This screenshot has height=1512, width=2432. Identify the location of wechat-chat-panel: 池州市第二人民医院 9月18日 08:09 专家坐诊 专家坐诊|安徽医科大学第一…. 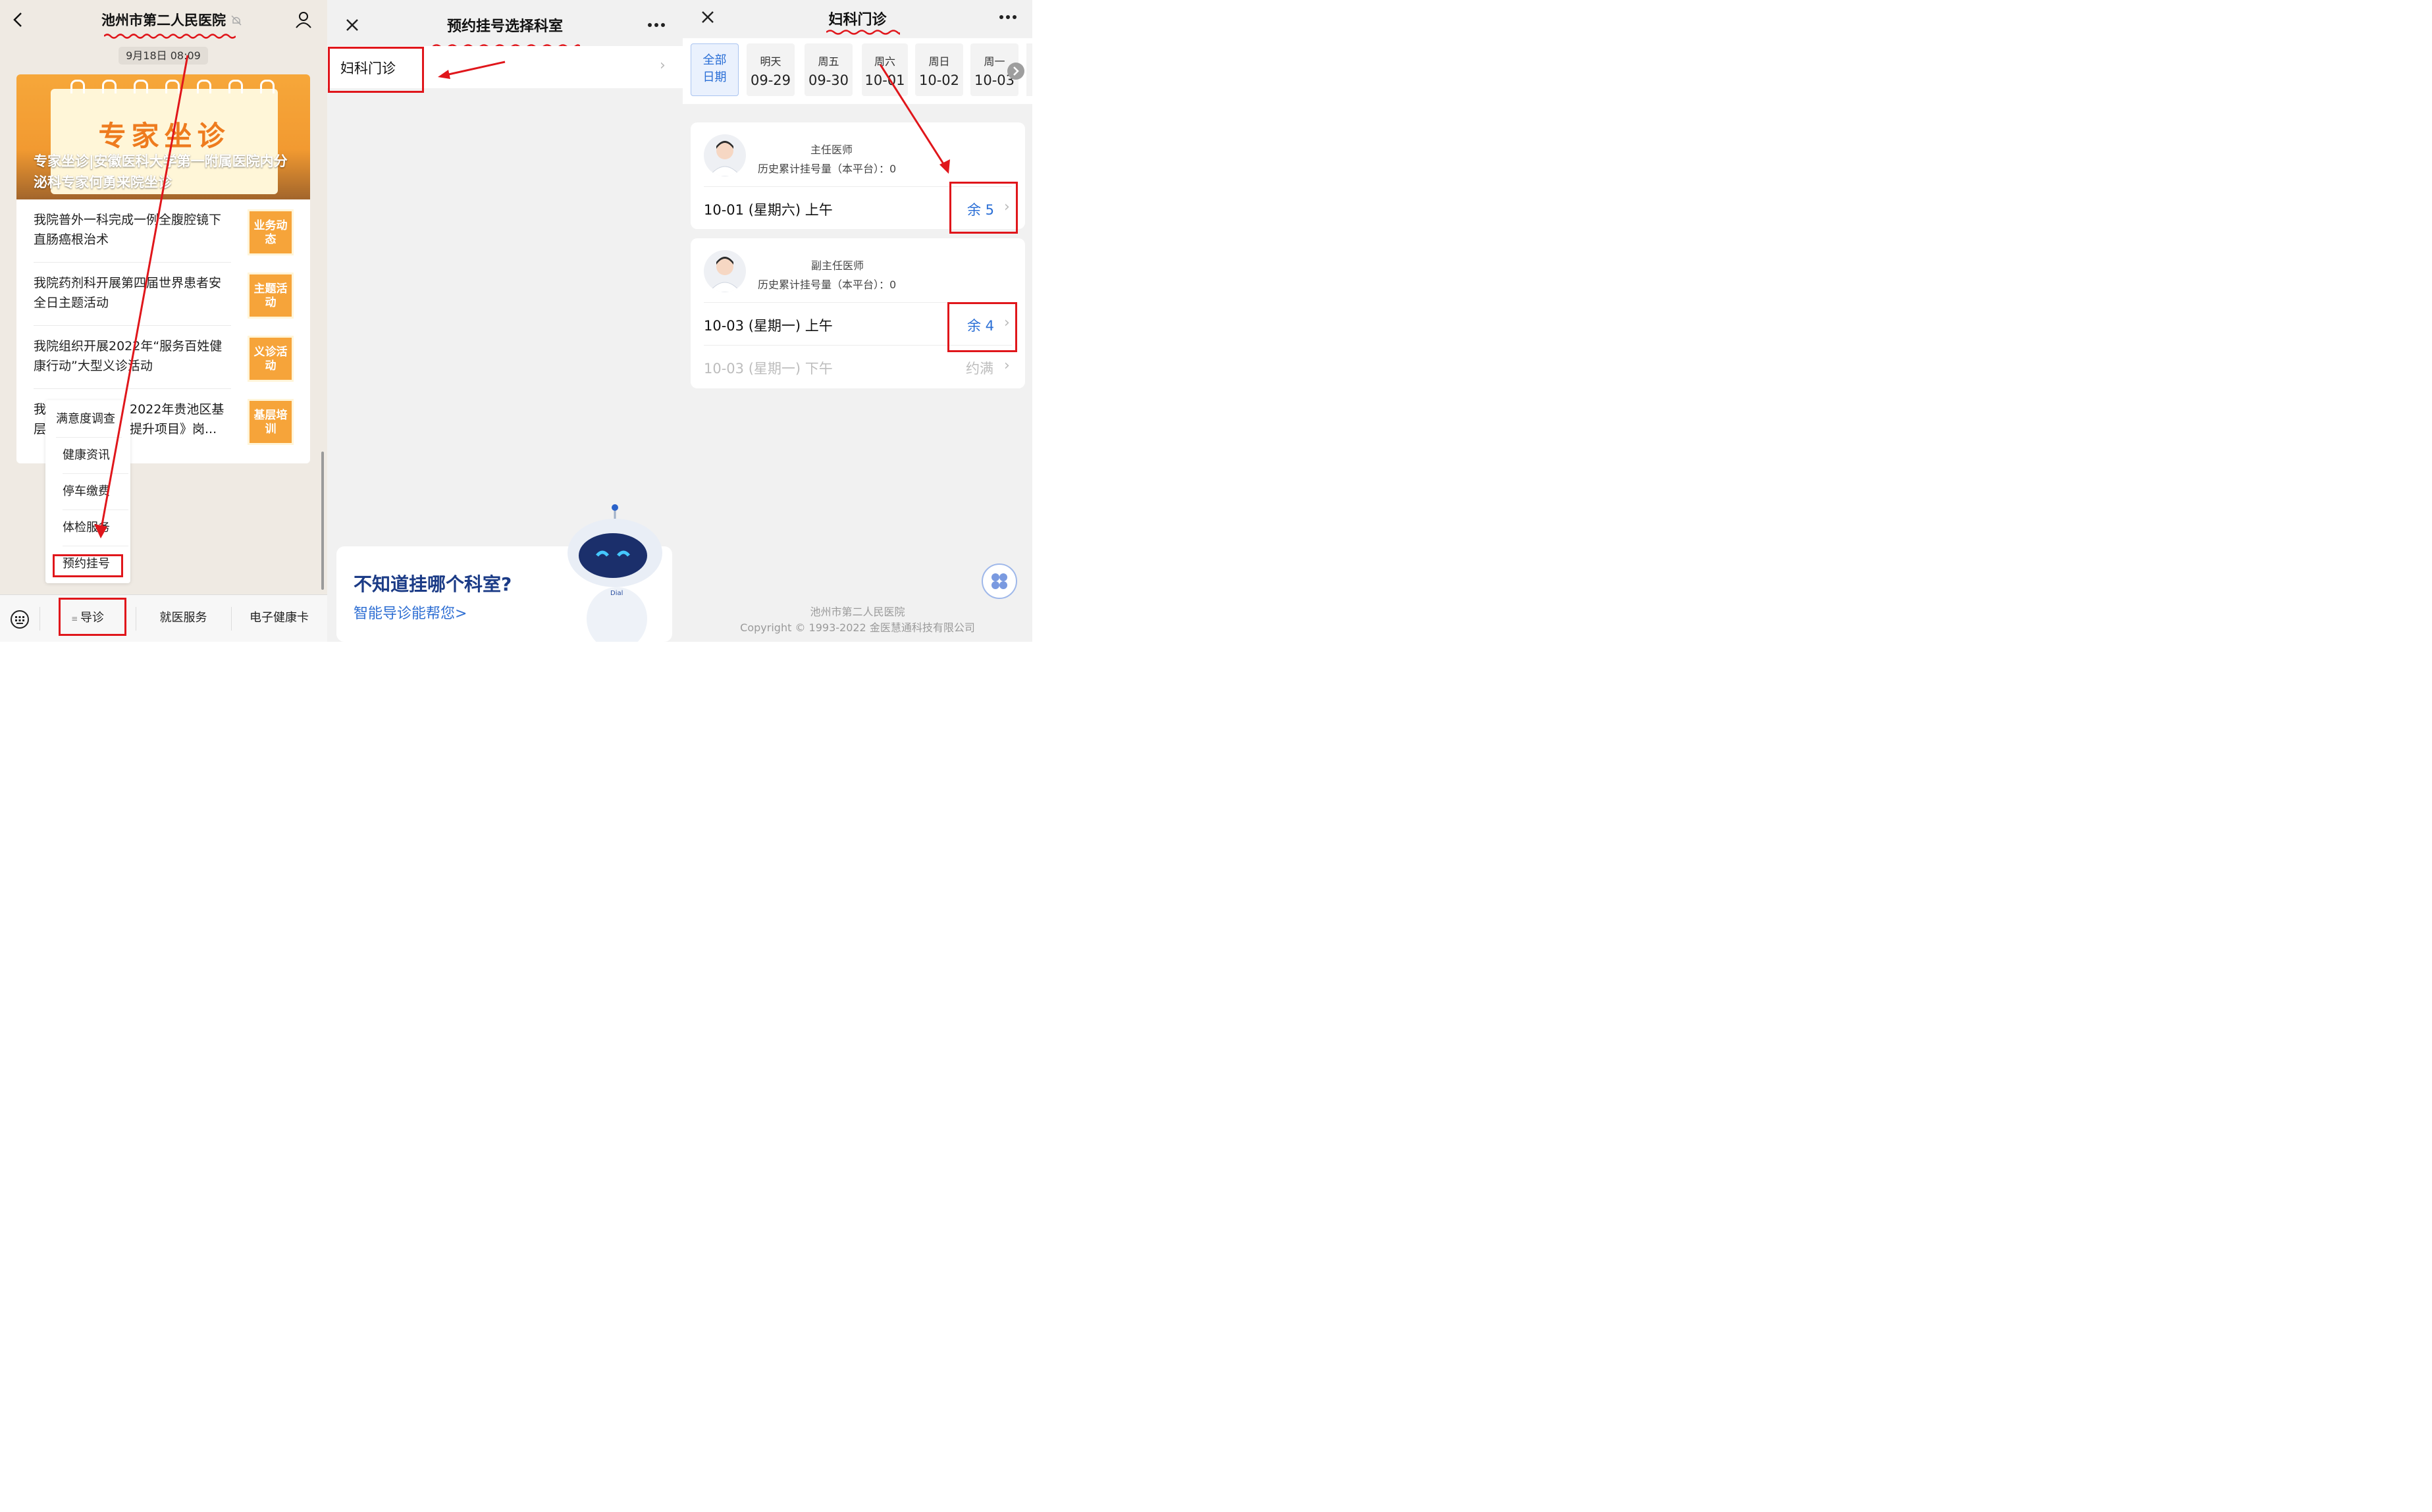
(163, 321).